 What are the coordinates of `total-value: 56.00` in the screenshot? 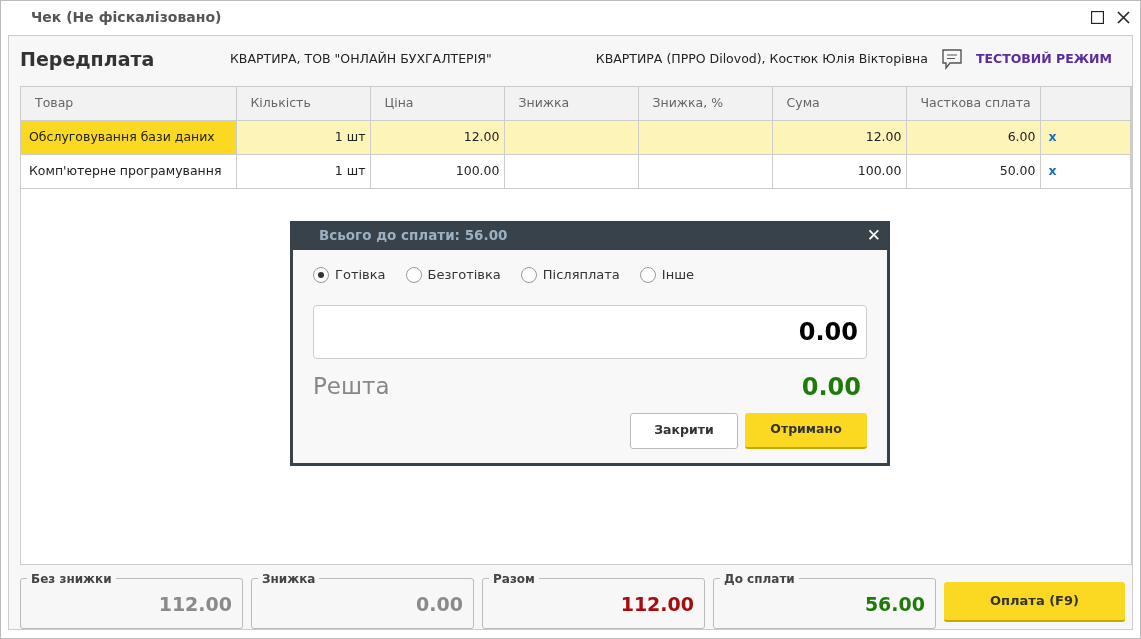 It's located at (894, 604).